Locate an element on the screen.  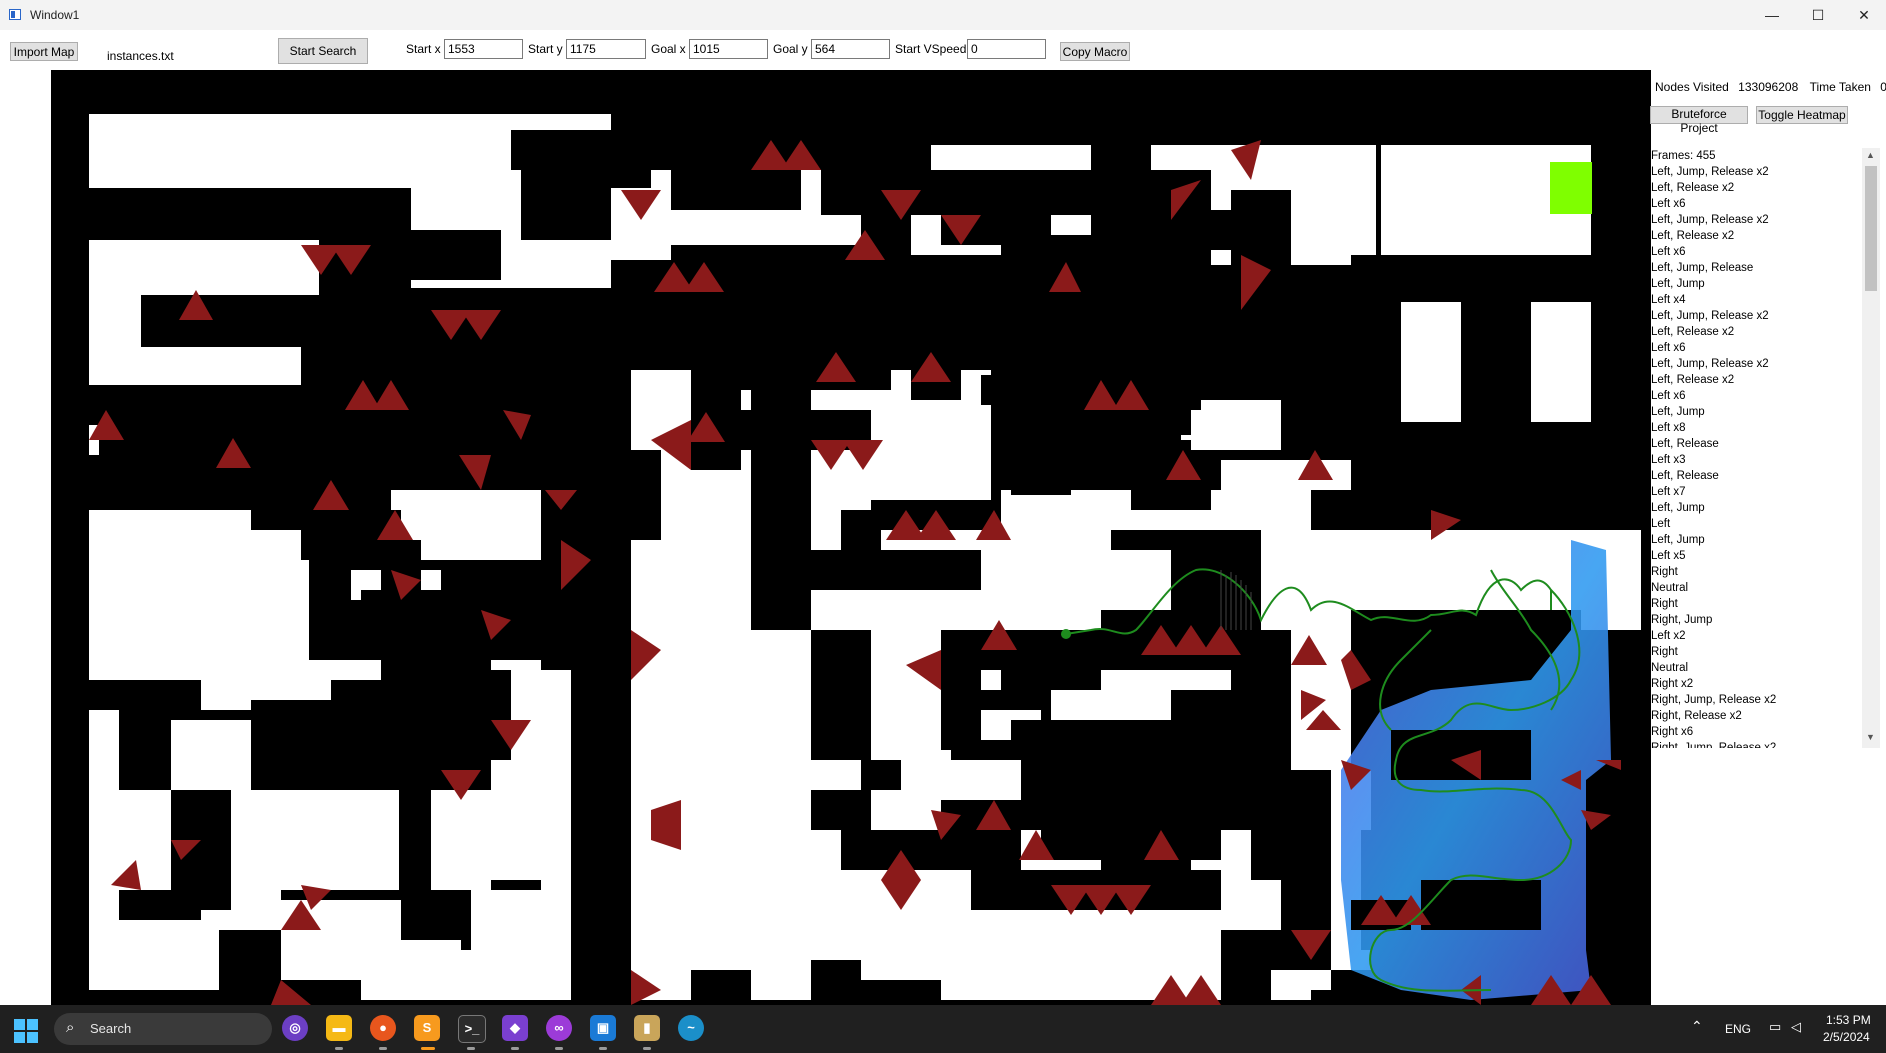
sublime-text-icon: S is located at coordinates (427, 1028).